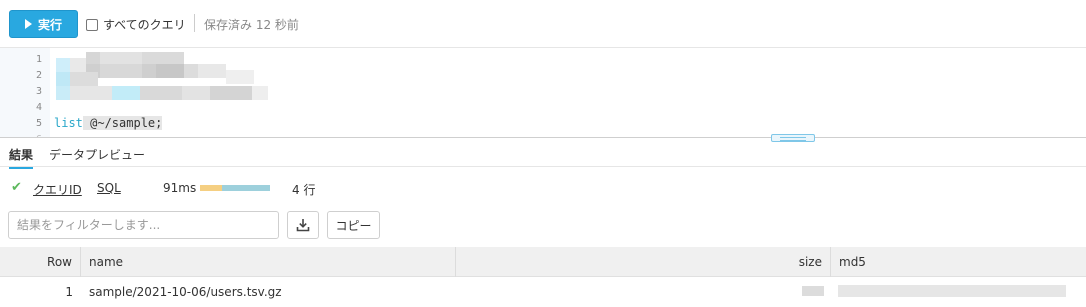  Describe the element at coordinates (92, 24) in the screenshot. I see `all-queries-checkbox` at that location.